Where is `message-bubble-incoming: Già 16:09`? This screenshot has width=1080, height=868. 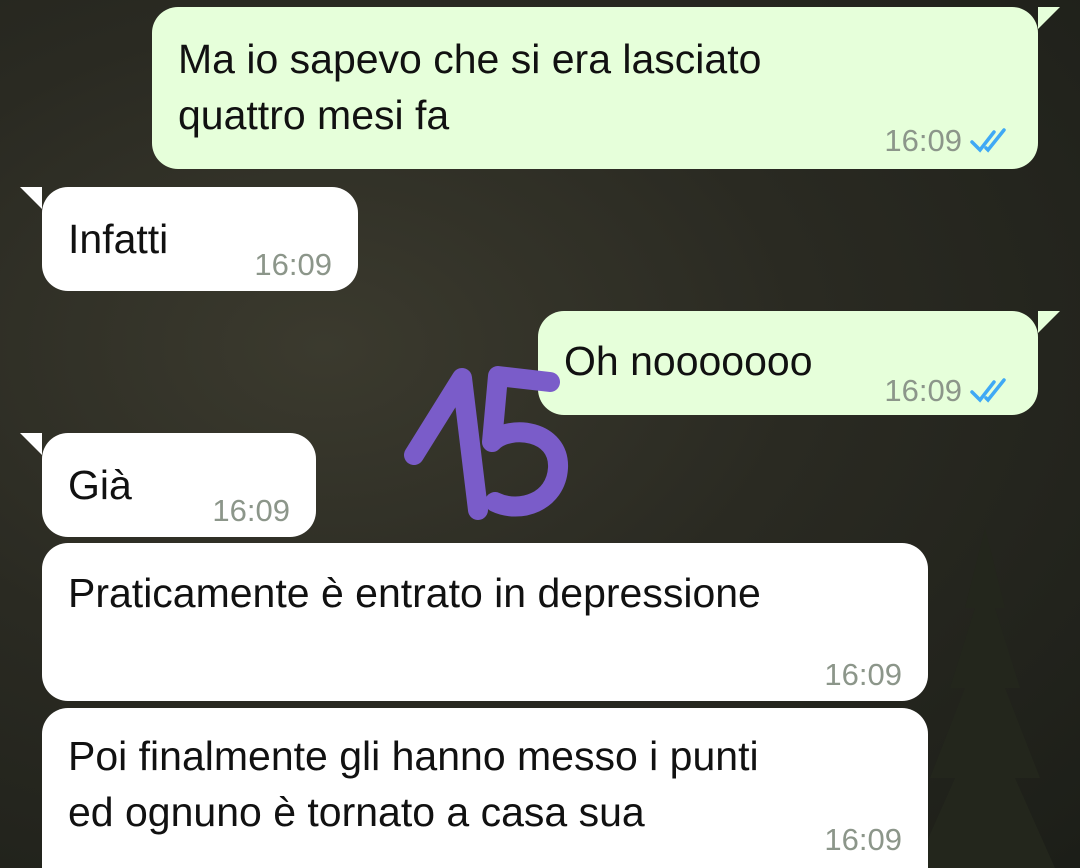
message-bubble-incoming: Già 16:09 is located at coordinates (168, 486).